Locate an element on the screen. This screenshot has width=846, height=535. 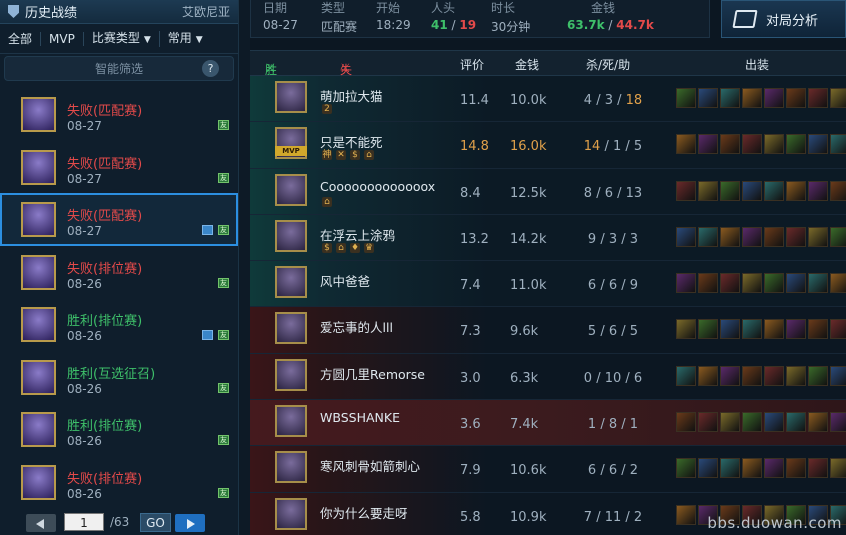
player-row: 风中爸爸 7.4 11.0k 6 / 6 / 9 is located at coordinates (548, 284).